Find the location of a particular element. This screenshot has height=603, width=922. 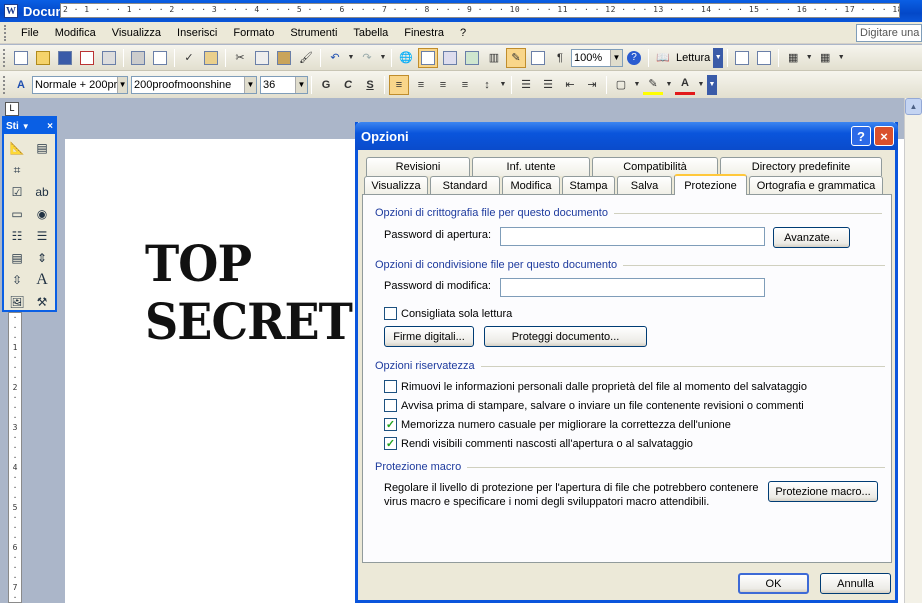

document-line: SECRET!! is located at coordinates (268, 322).